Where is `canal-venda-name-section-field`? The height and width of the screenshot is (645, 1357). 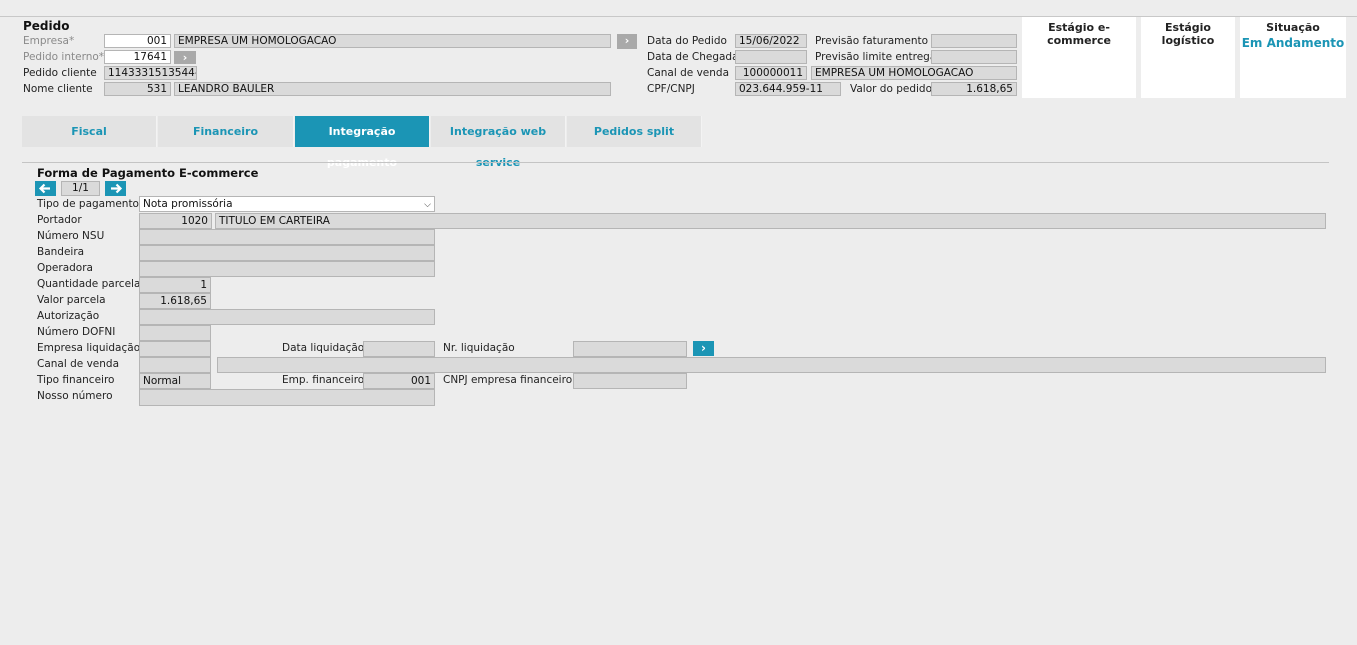 canal-venda-name-section-field is located at coordinates (771, 365).